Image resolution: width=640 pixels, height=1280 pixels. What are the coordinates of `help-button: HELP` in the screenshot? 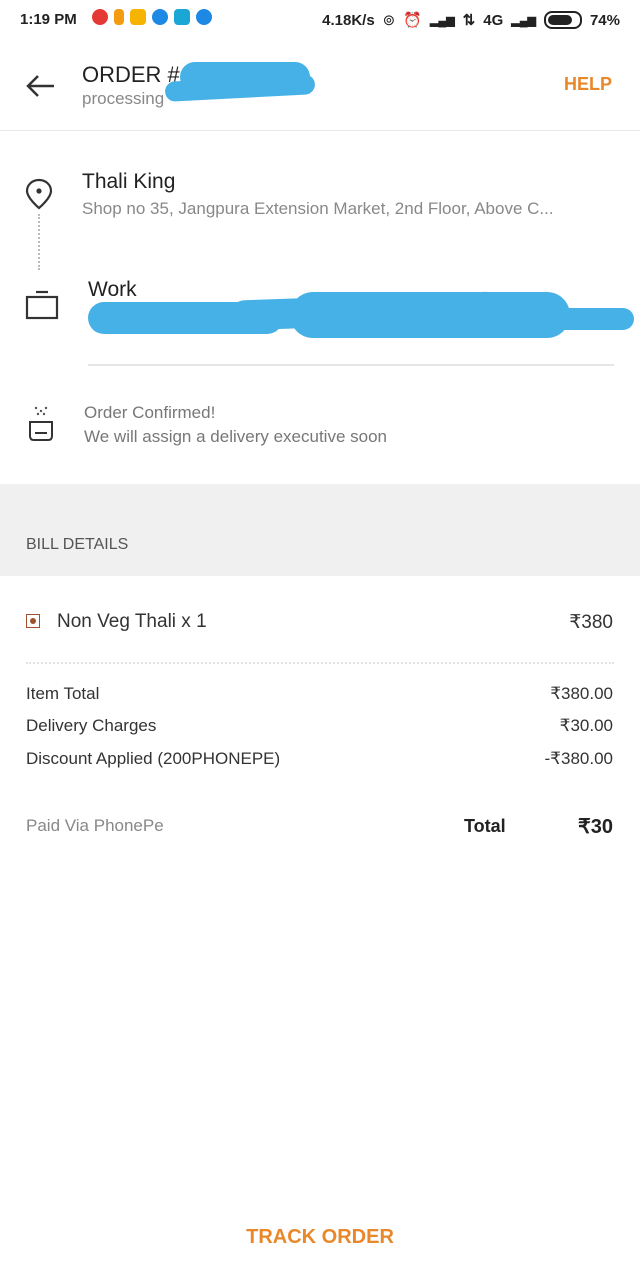 It's located at (588, 84).